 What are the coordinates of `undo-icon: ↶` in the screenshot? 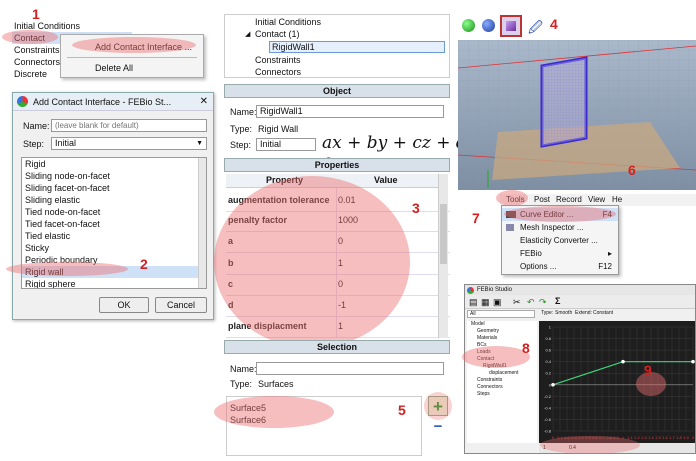 It's located at (531, 302).